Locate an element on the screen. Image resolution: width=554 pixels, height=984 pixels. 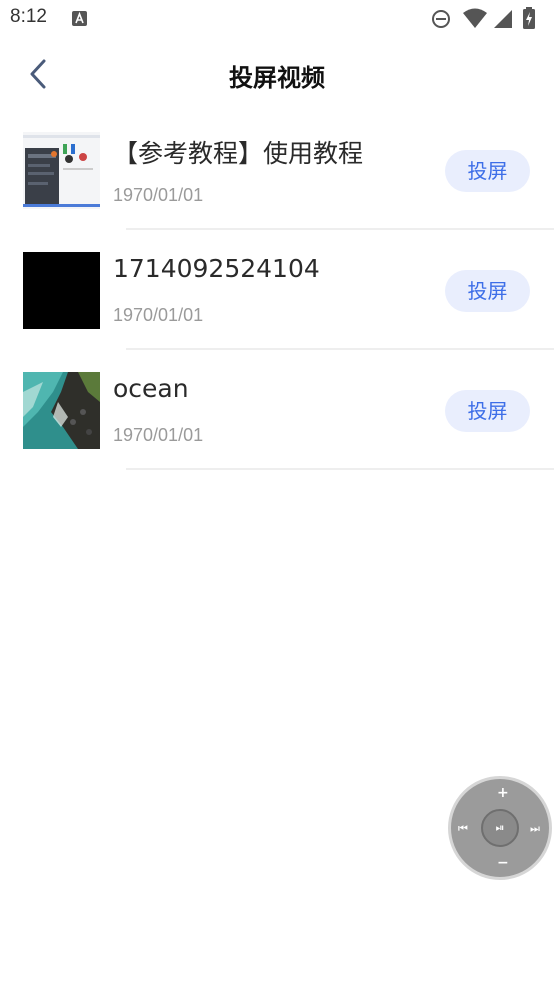
play-pause-button: ⏯ is located at coordinates (500, 828).